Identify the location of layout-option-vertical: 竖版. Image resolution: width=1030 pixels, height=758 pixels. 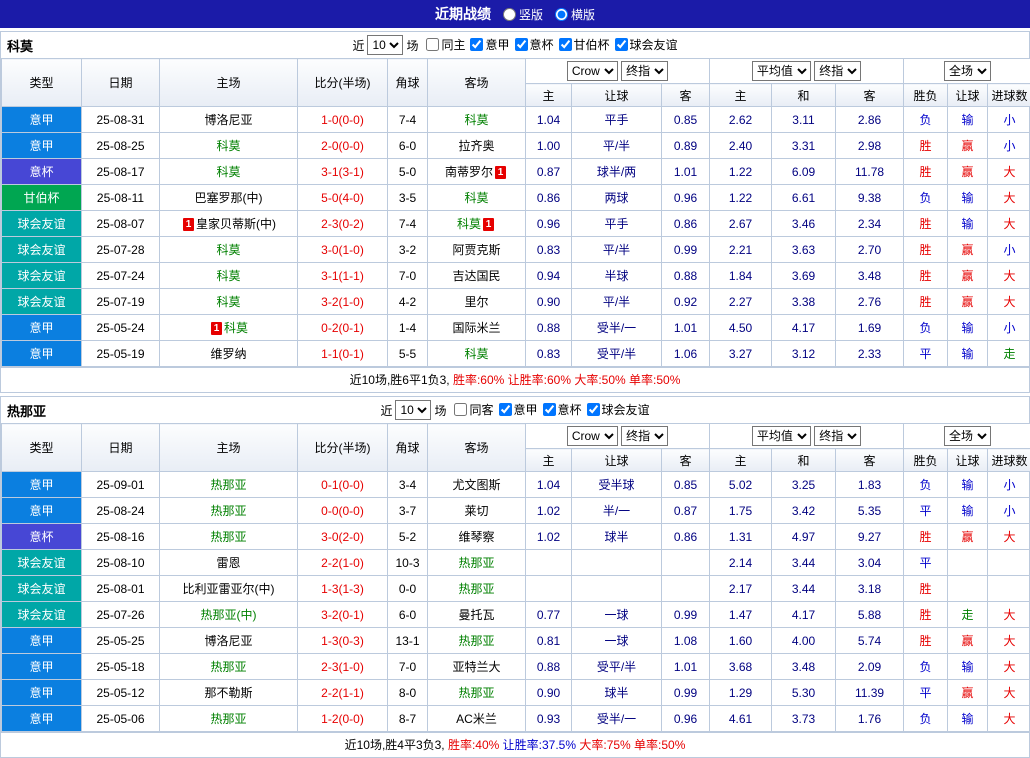
(523, 14).